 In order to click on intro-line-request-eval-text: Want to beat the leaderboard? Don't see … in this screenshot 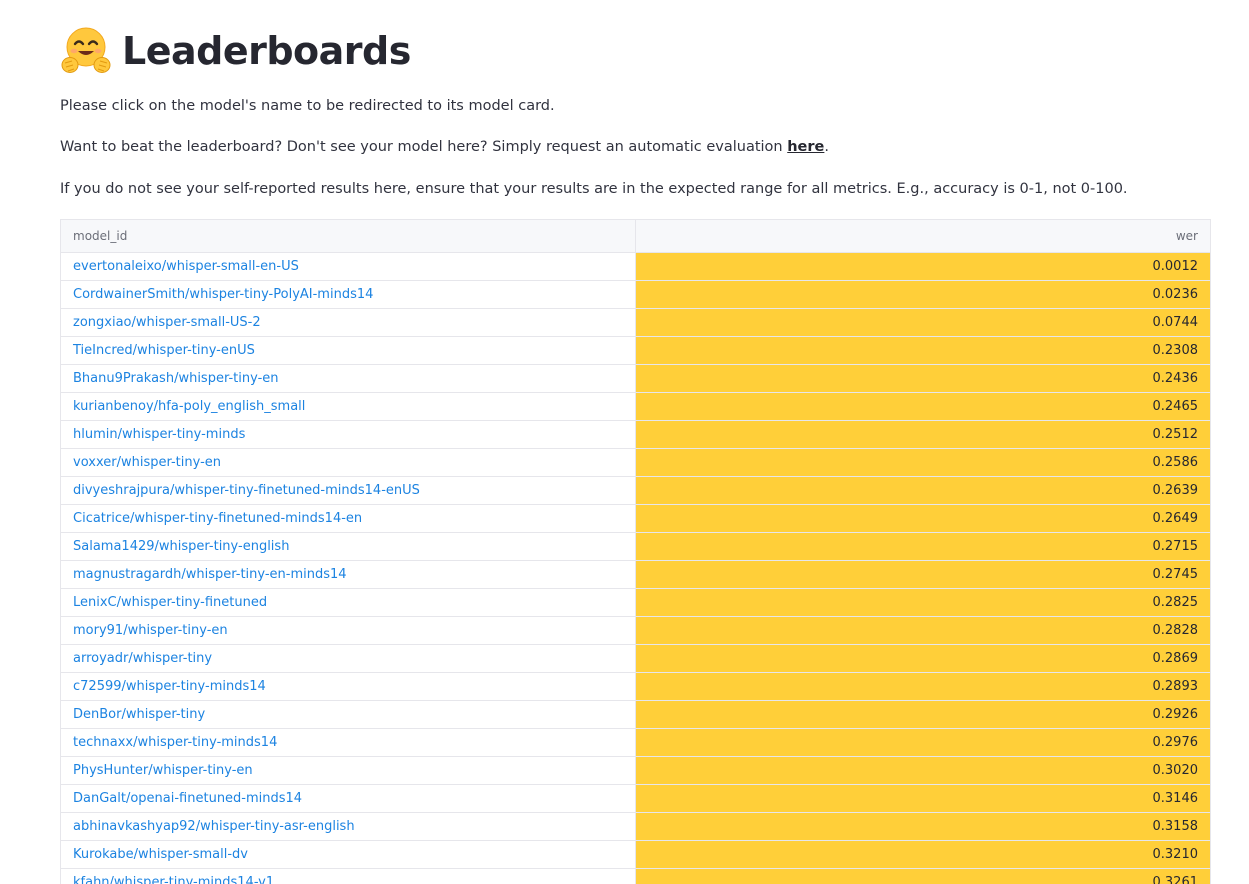, I will do `click(424, 147)`.